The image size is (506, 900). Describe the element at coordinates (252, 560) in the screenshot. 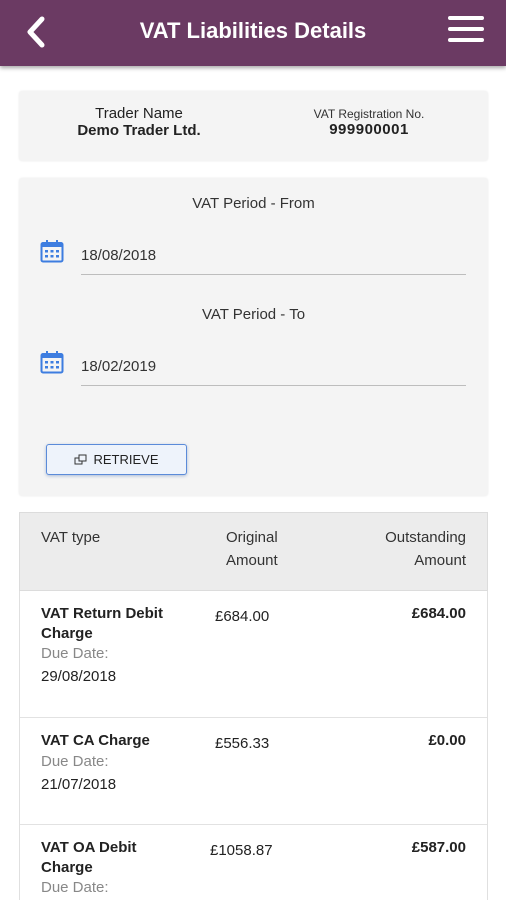

I see `col-original-line2: Amount` at that location.